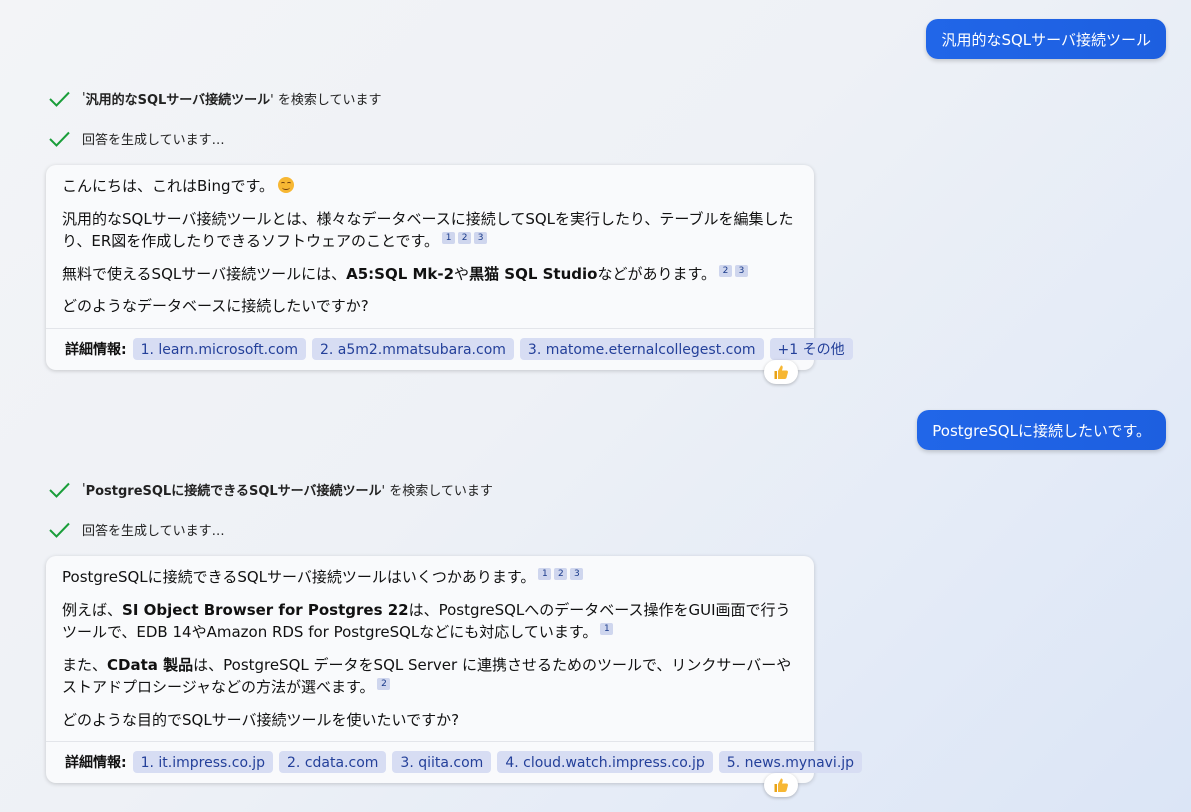 This screenshot has width=1191, height=812. What do you see at coordinates (1046, 39) in the screenshot?
I see `user-message: 汎用的なSQLサーバ接続ツール` at bounding box center [1046, 39].